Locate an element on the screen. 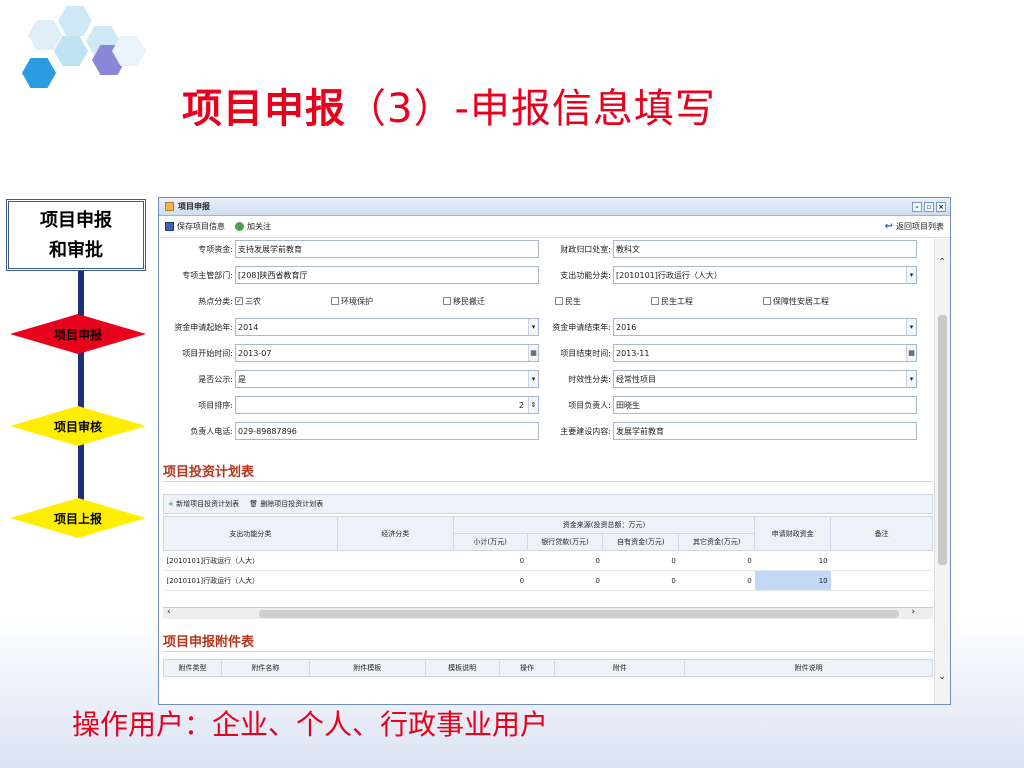  col-operation: 操作 is located at coordinates (527, 668).